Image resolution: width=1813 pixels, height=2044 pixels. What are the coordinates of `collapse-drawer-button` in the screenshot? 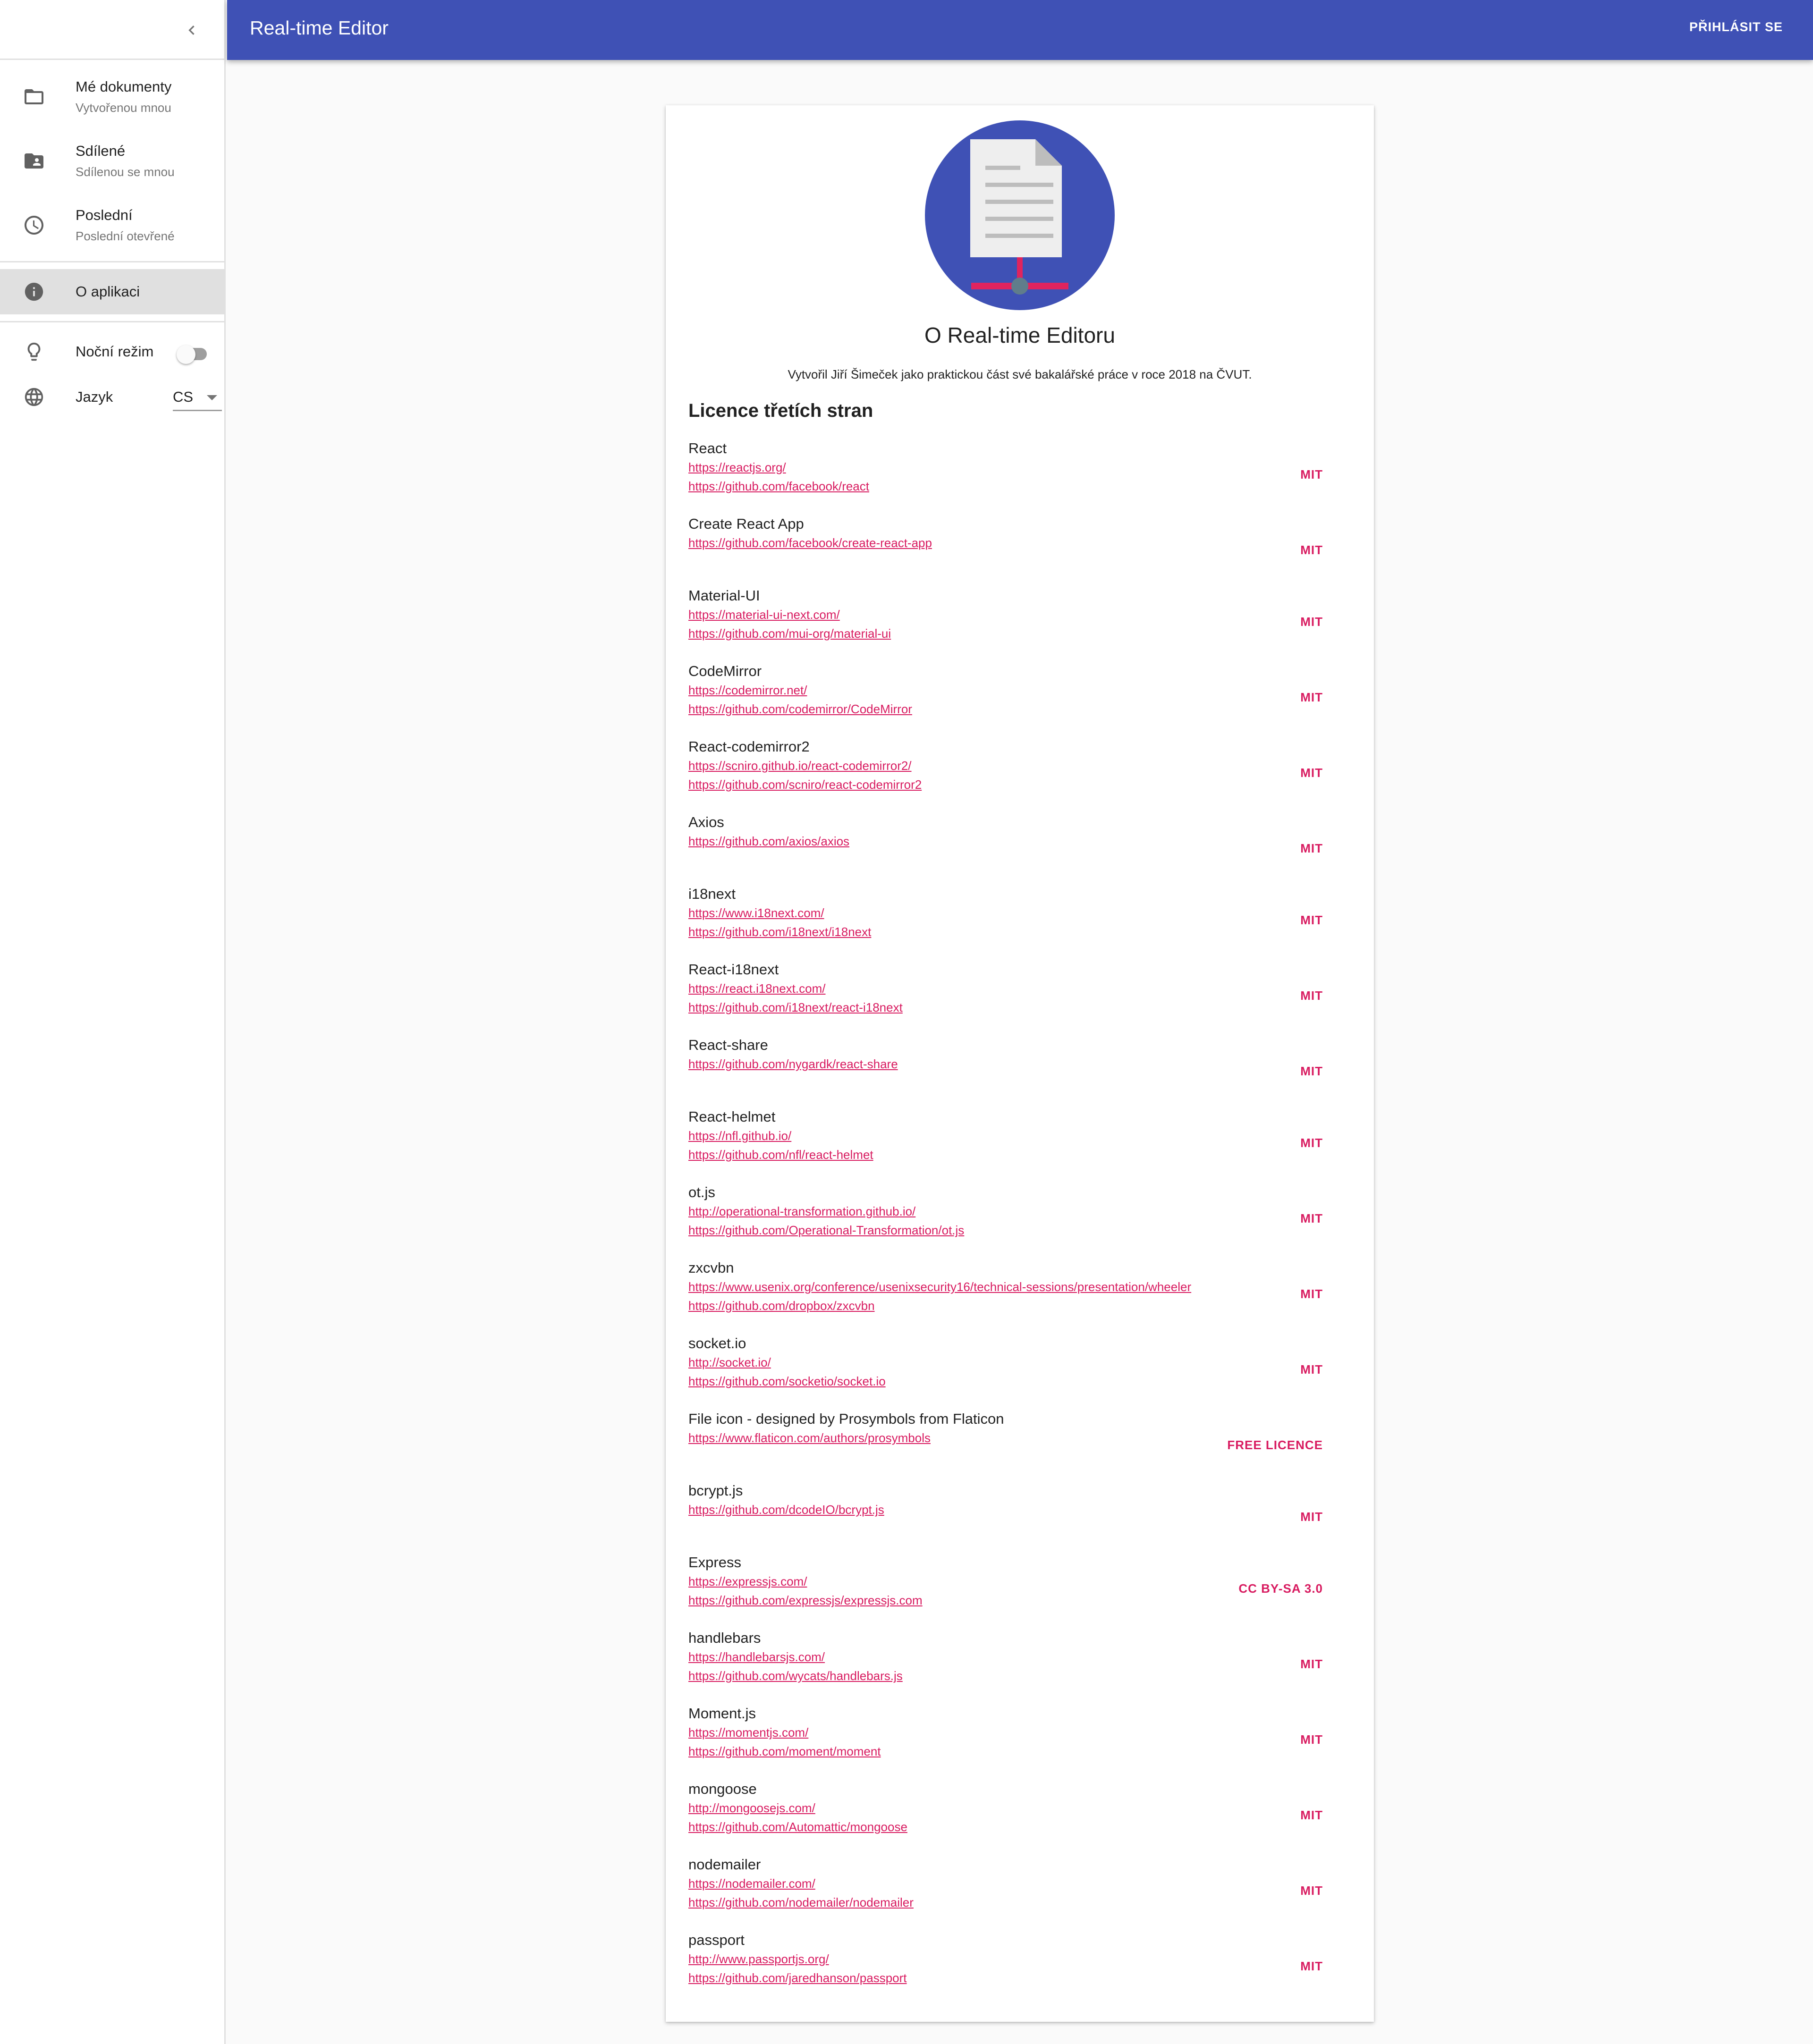 It's located at (191, 31).